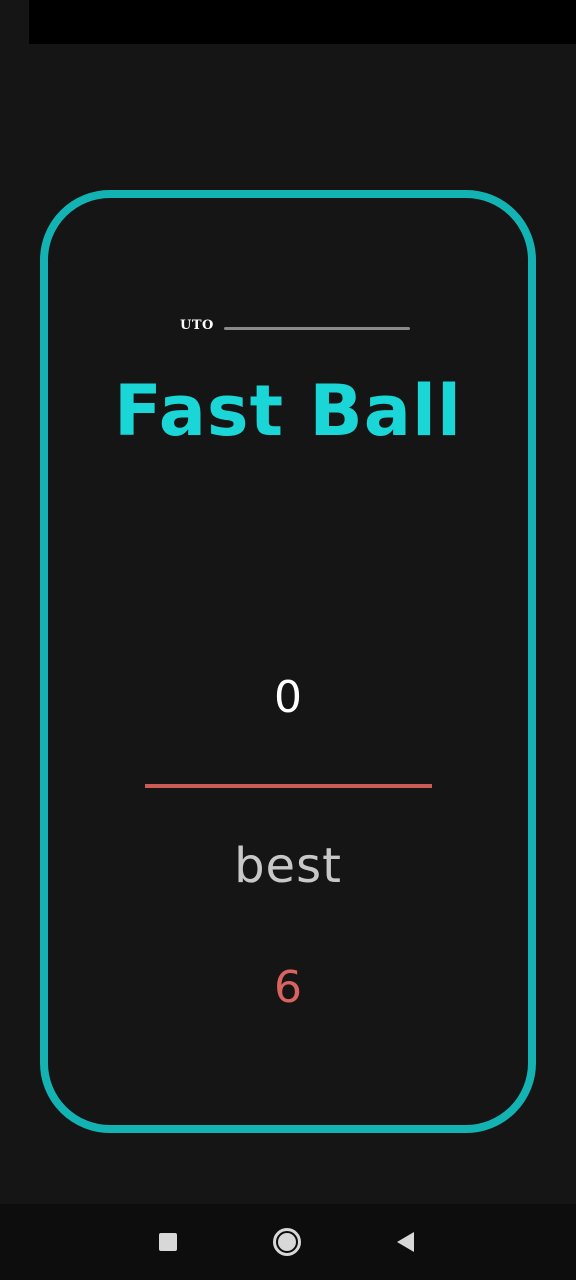 The height and width of the screenshot is (1280, 576). I want to click on square-icon, so click(168, 1242).